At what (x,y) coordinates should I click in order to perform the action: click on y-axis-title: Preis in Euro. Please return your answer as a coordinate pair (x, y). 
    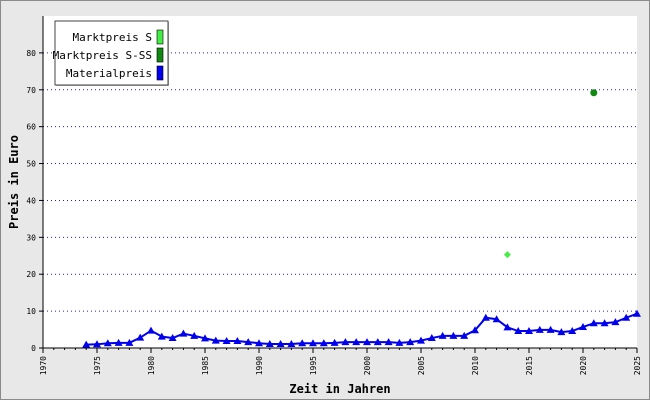
    Looking at the image, I should click on (14, 182).